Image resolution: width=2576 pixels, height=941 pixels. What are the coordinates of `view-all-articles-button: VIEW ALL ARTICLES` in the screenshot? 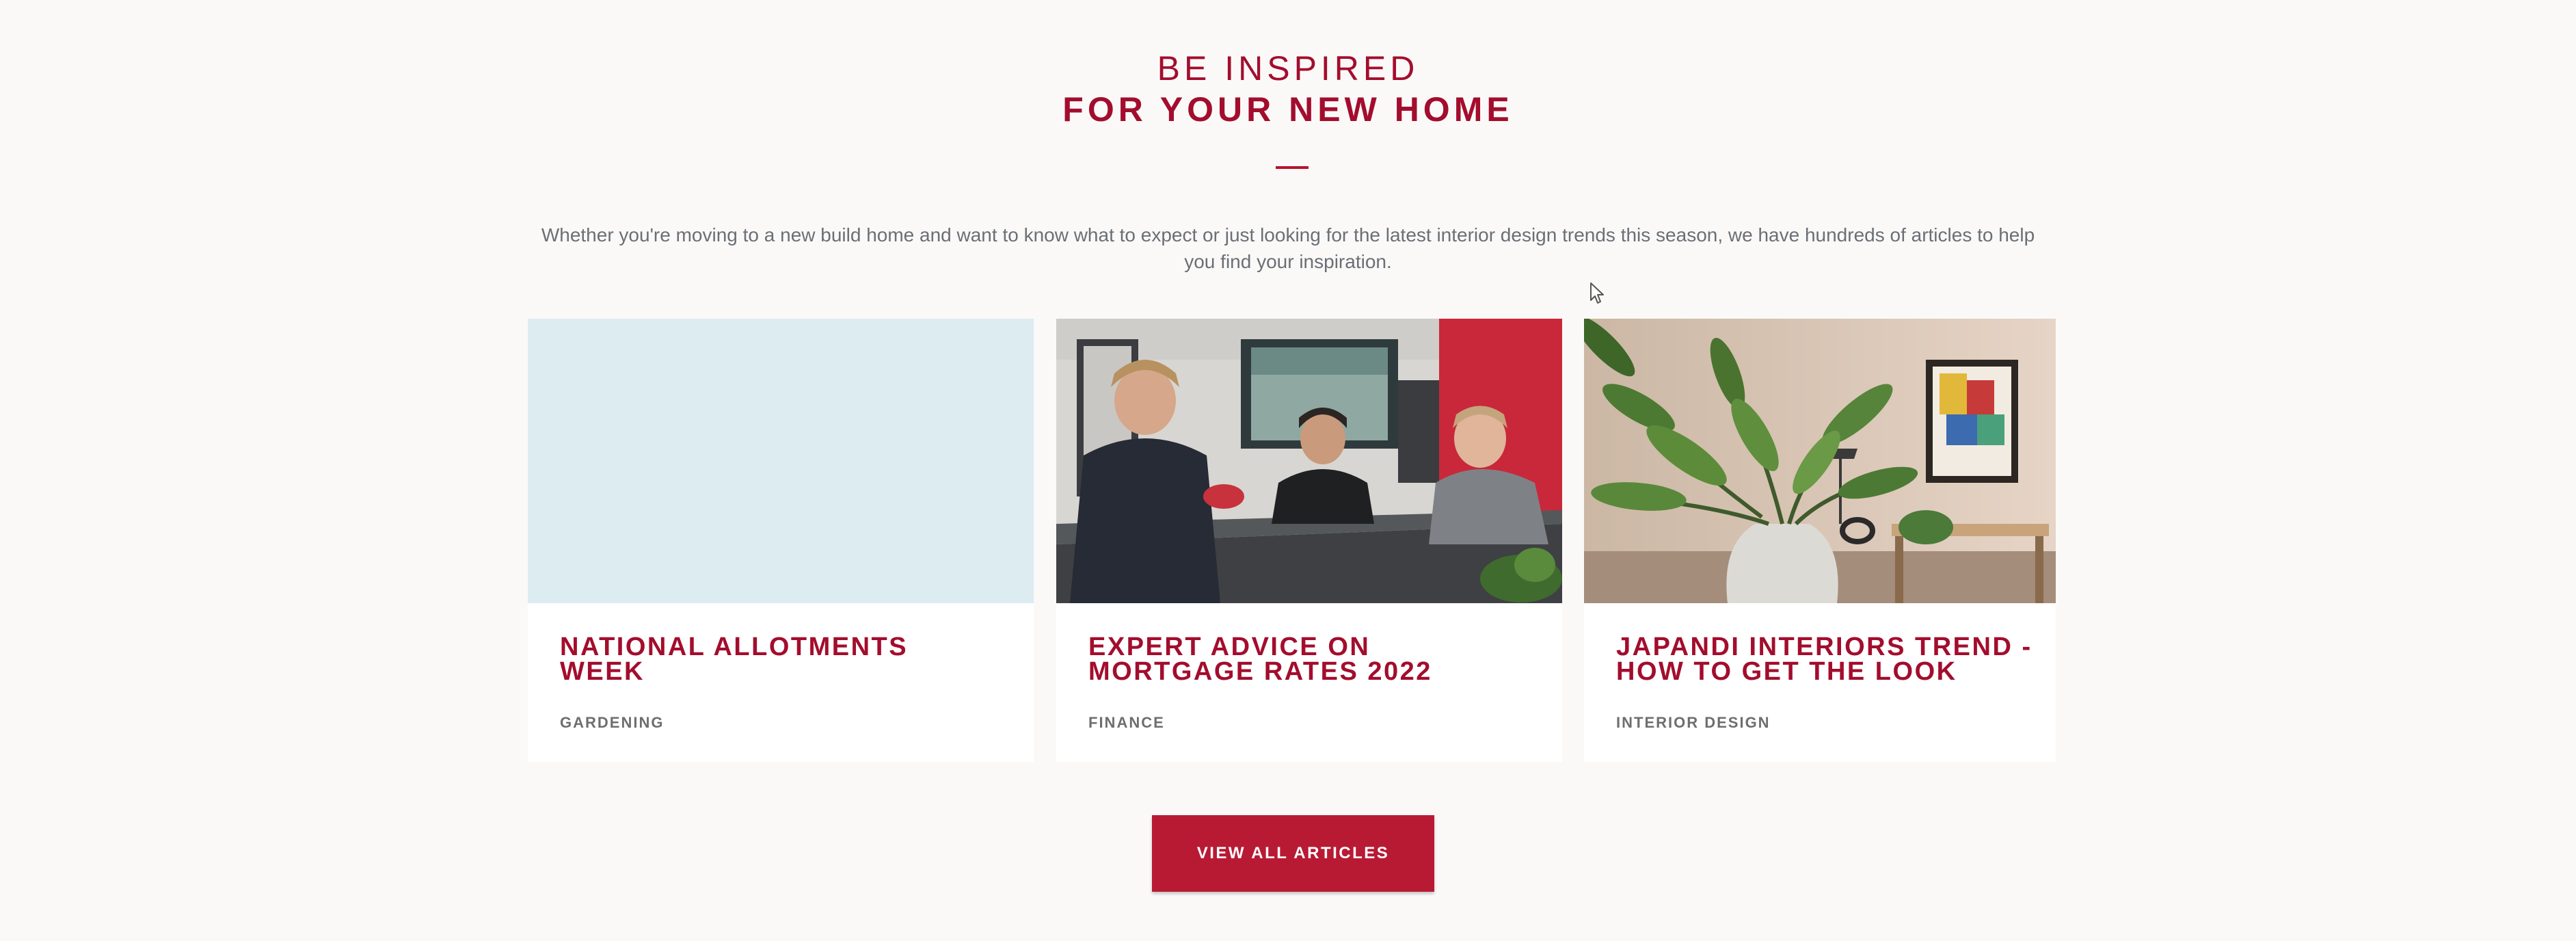 It's located at (1293, 853).